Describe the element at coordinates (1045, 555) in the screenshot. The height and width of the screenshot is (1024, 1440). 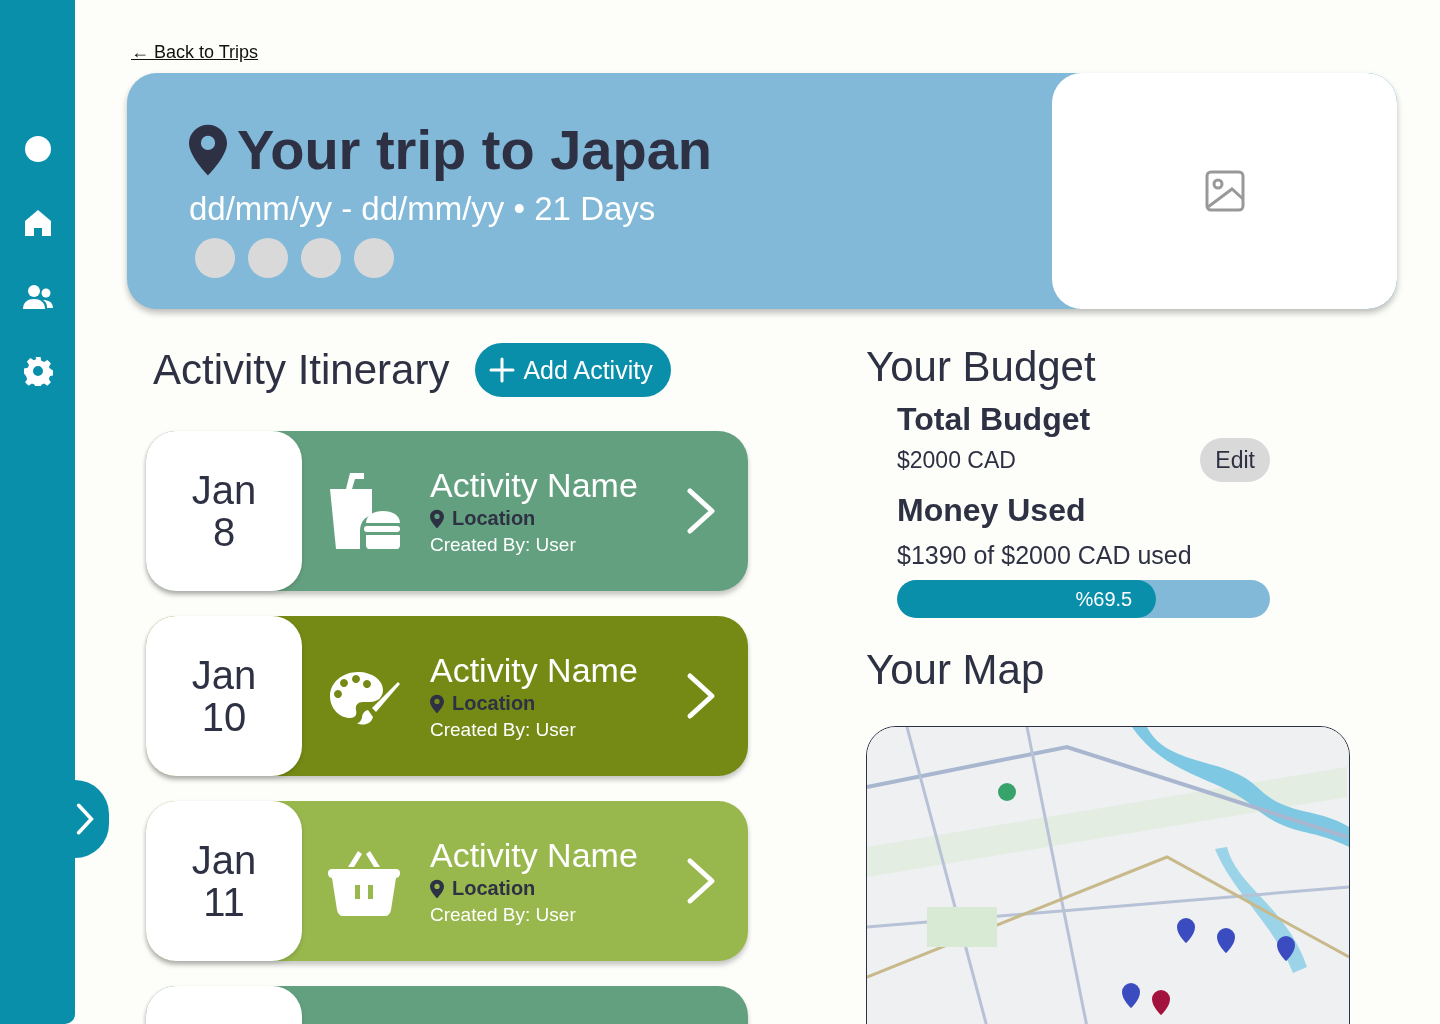
I see `money-used-value: $1390 of $2000 CAD used` at that location.